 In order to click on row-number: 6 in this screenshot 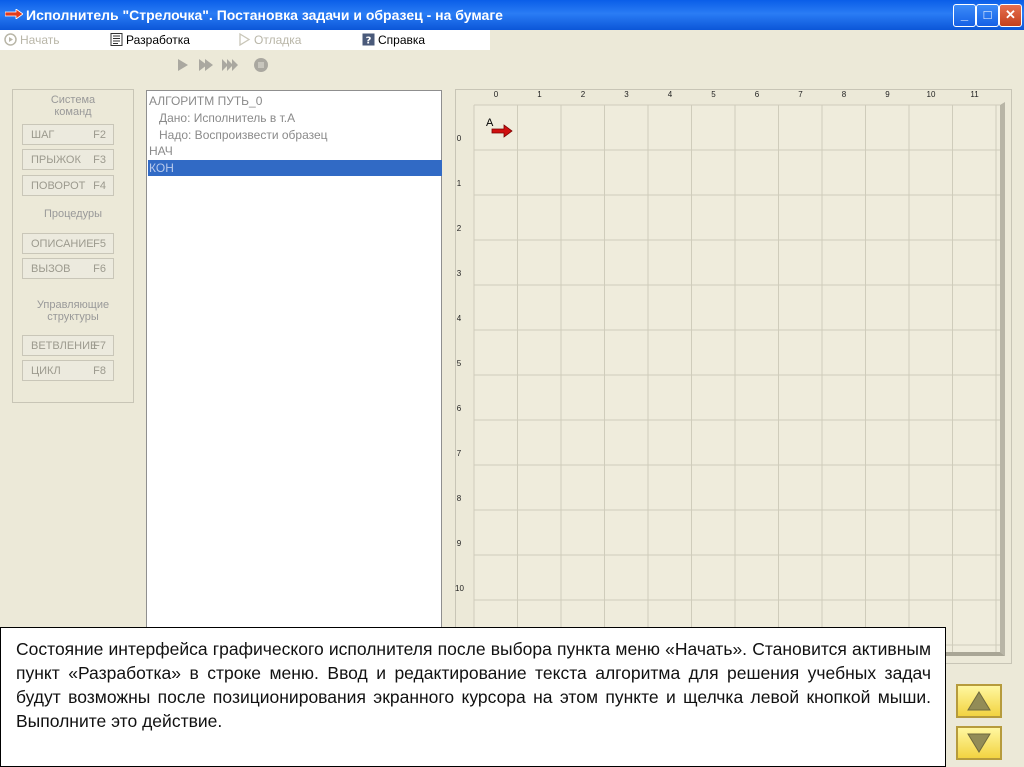, I will do `click(459, 408)`.